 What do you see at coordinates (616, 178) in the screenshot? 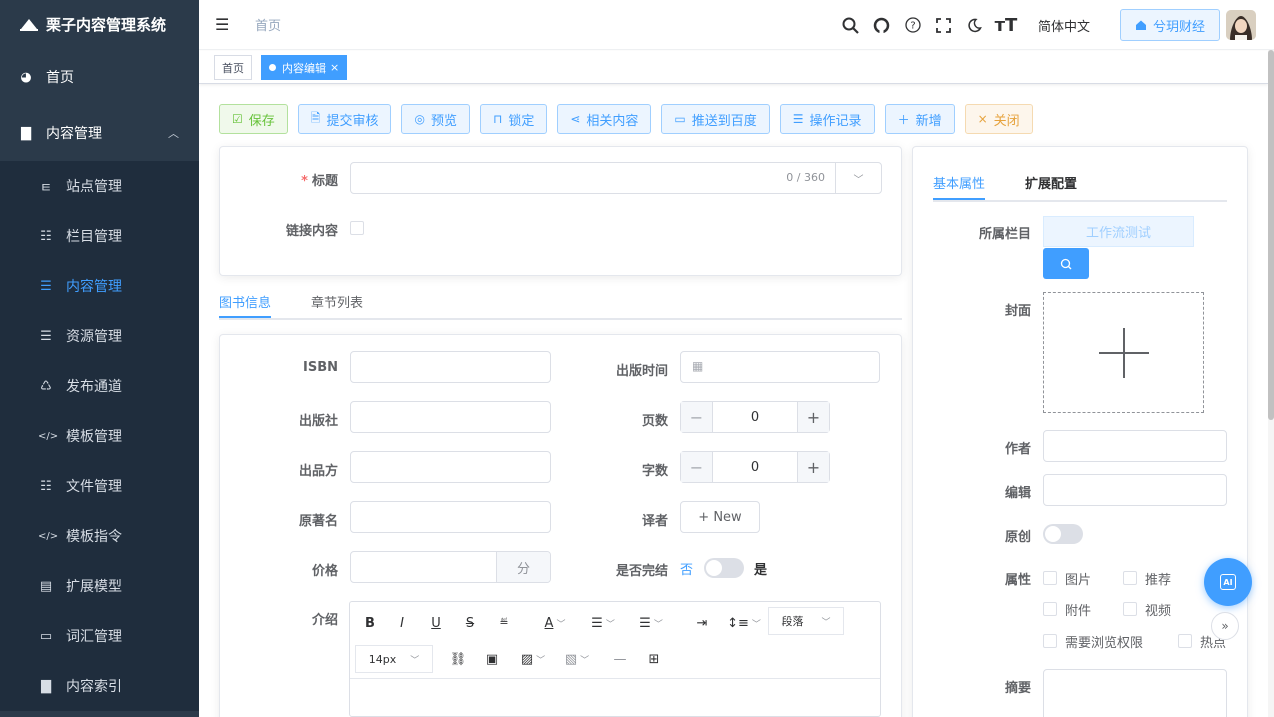
I see `title-input: 0 / 360 ﹀` at bounding box center [616, 178].